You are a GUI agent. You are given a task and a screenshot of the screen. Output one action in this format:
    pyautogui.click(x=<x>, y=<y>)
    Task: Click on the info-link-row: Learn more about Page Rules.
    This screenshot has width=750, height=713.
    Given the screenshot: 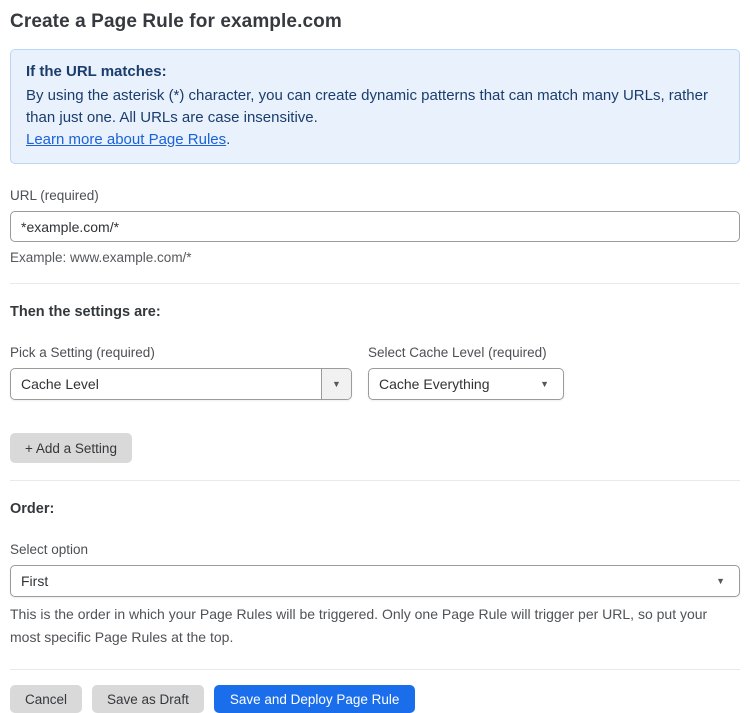 What is the action you would take?
    pyautogui.click(x=375, y=140)
    